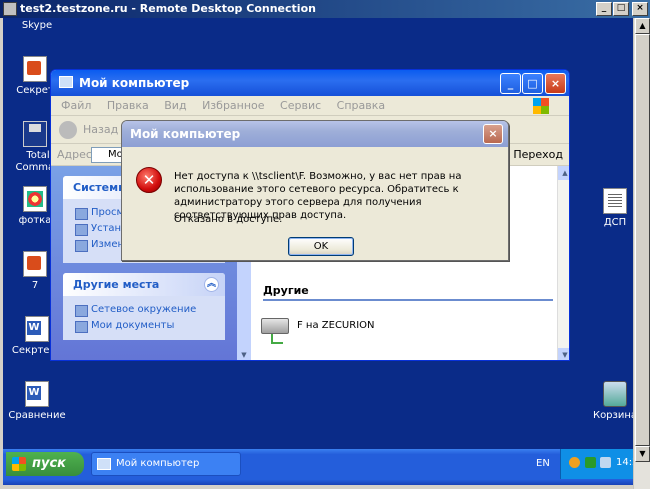 This screenshot has width=650, height=489. I want to click on tray-volume-icon, so click(605, 462).